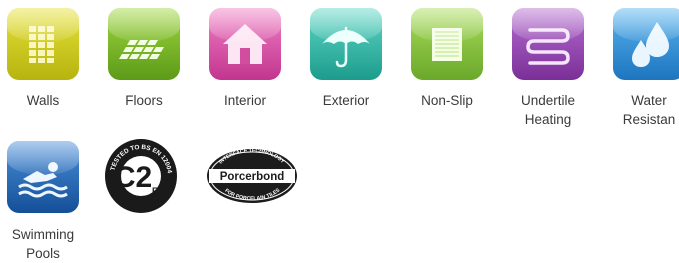  I want to click on brick-grid-icon, so click(41, 44).